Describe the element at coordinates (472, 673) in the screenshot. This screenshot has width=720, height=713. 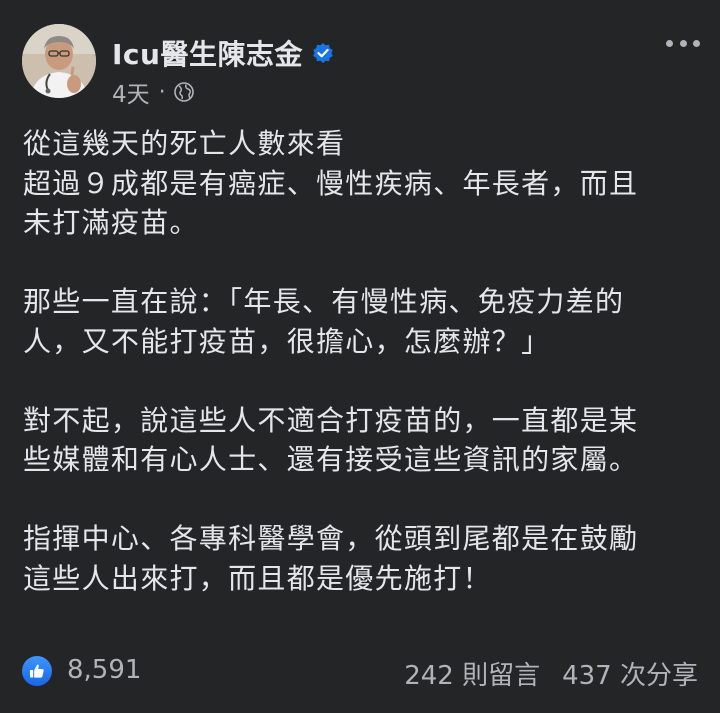
I see `comments-count: 242 則留言` at that location.